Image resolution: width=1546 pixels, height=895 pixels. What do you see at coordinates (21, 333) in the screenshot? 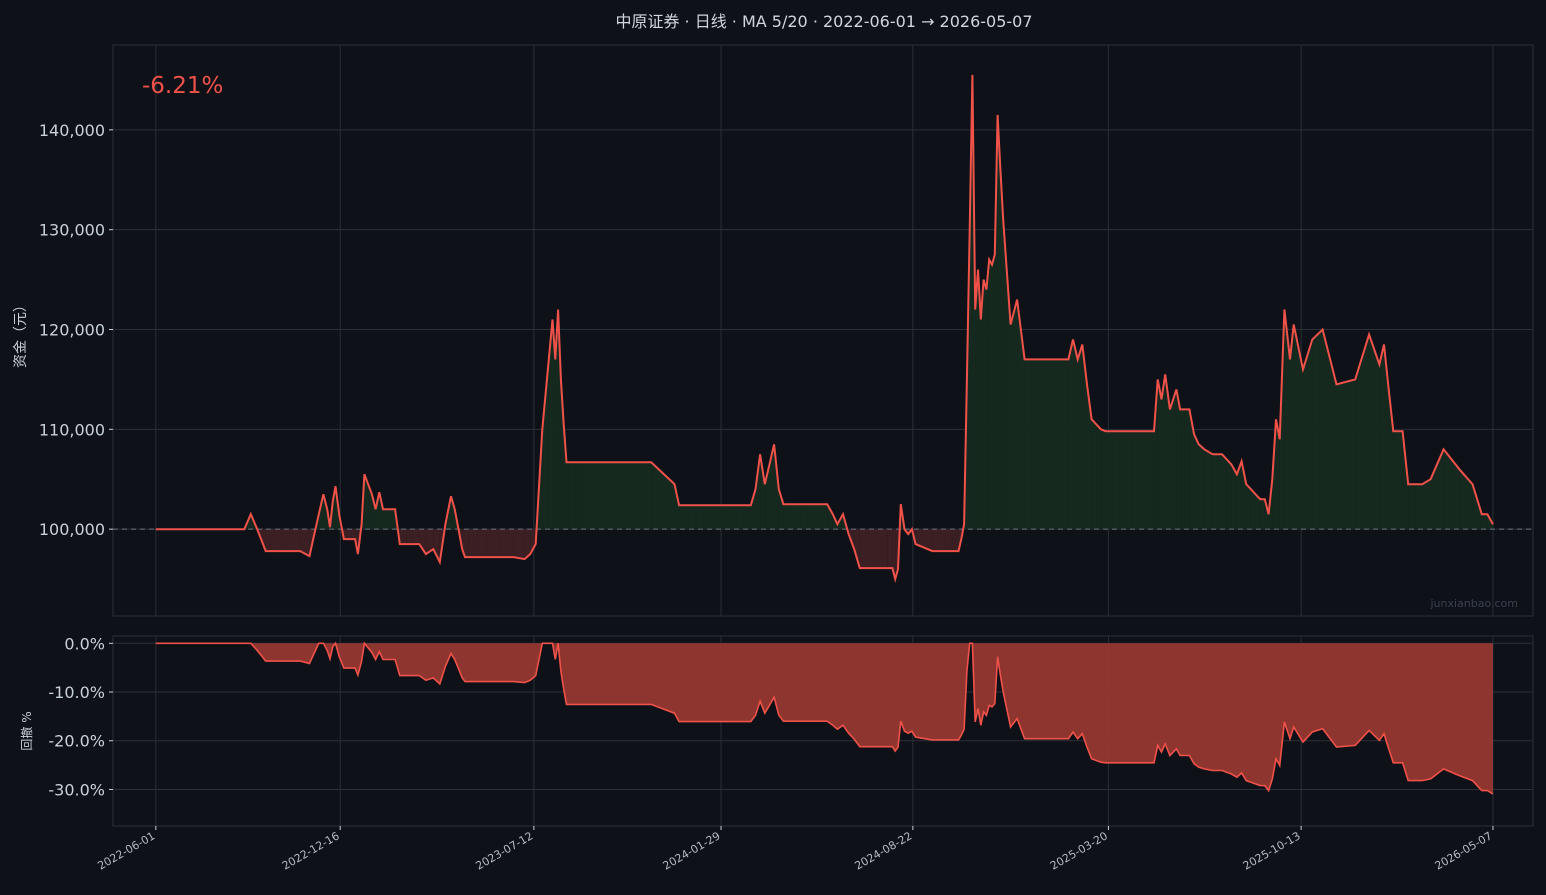
I see `equity-y-axis-label: 资金（元）` at bounding box center [21, 333].